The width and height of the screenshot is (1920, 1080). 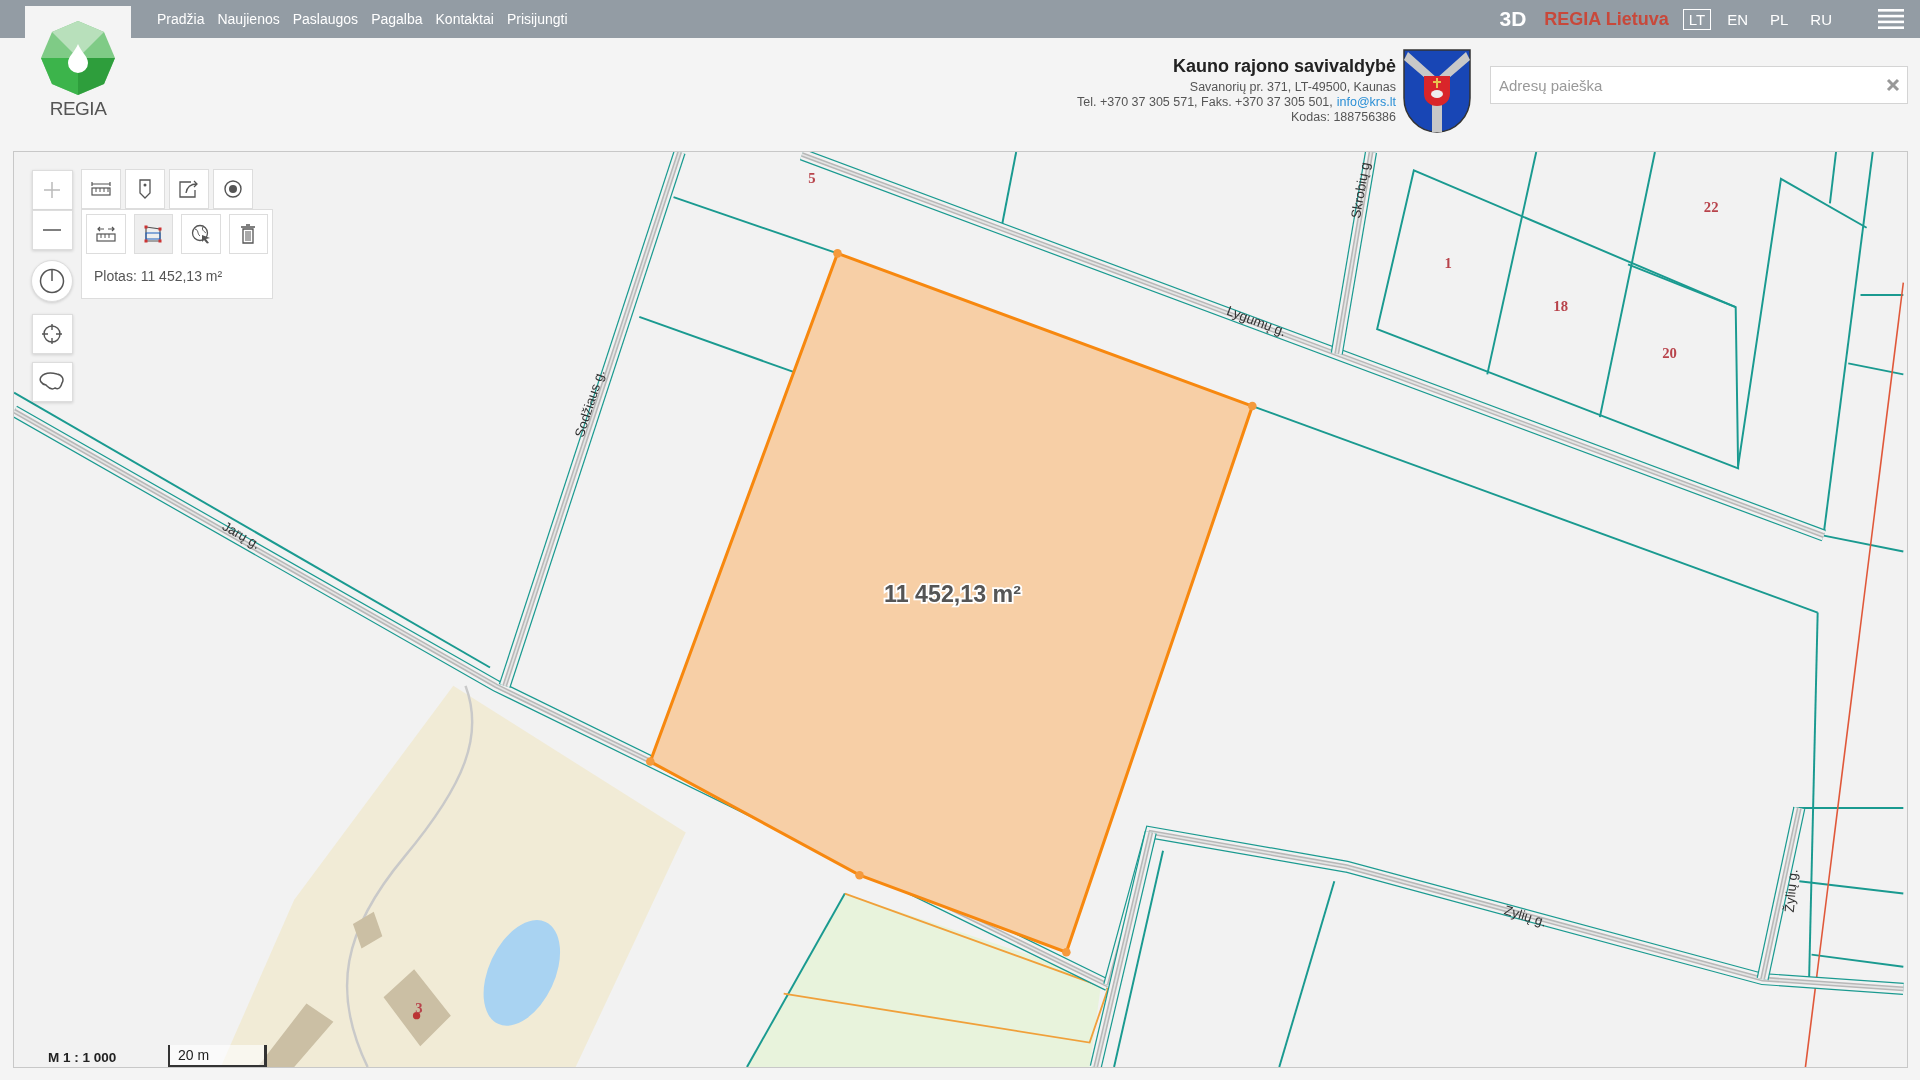 I want to click on pin-icon, so click(x=145, y=189).